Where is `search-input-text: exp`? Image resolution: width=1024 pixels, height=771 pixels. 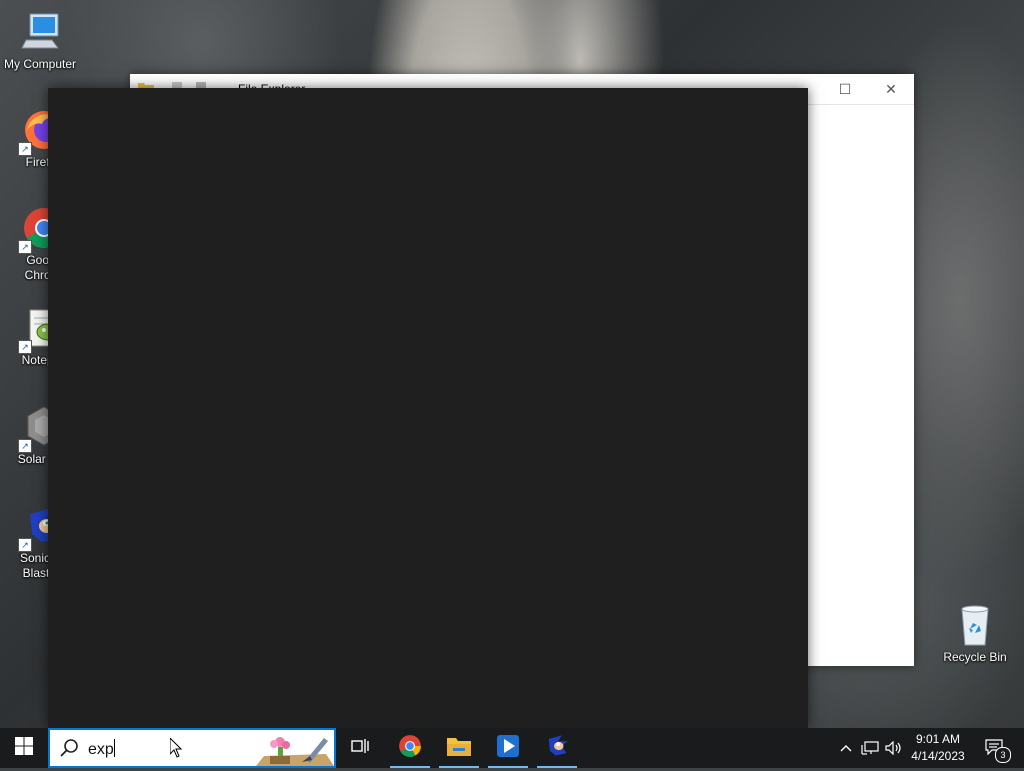 search-input-text: exp is located at coordinates (101, 749).